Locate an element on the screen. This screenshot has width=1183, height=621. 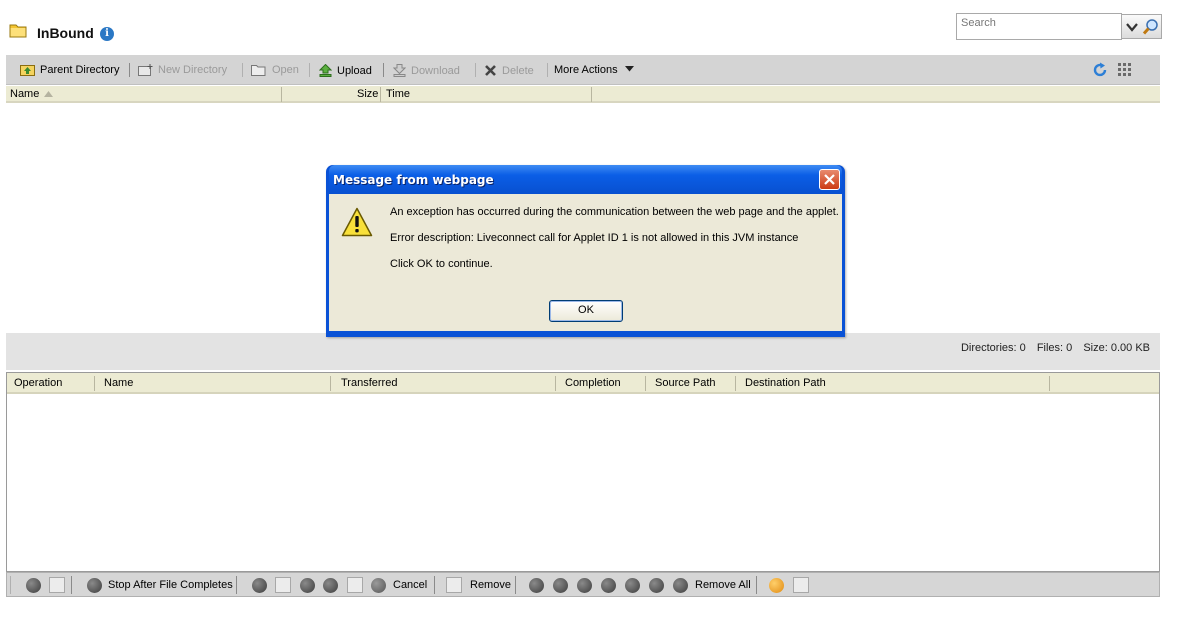
play-icon is located at coordinates (330, 585).